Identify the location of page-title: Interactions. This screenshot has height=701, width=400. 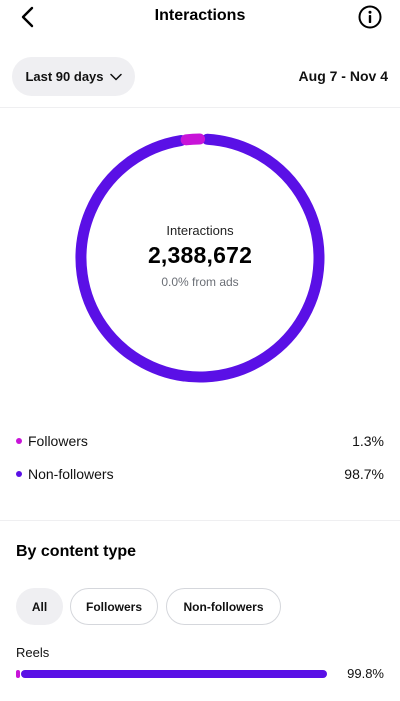
(200, 15).